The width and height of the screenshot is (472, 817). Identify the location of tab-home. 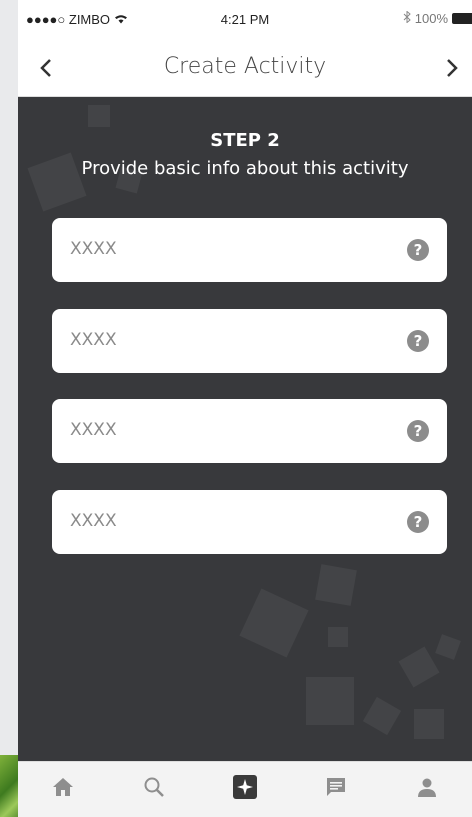
(63, 790).